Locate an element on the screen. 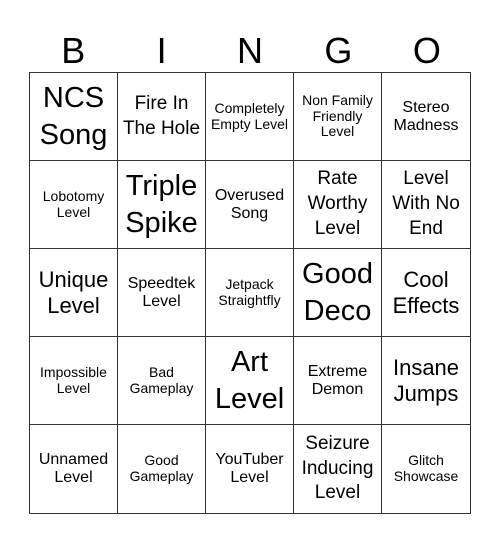 The height and width of the screenshot is (544, 500). bingo-cell: Speedtek Level is located at coordinates (162, 293).